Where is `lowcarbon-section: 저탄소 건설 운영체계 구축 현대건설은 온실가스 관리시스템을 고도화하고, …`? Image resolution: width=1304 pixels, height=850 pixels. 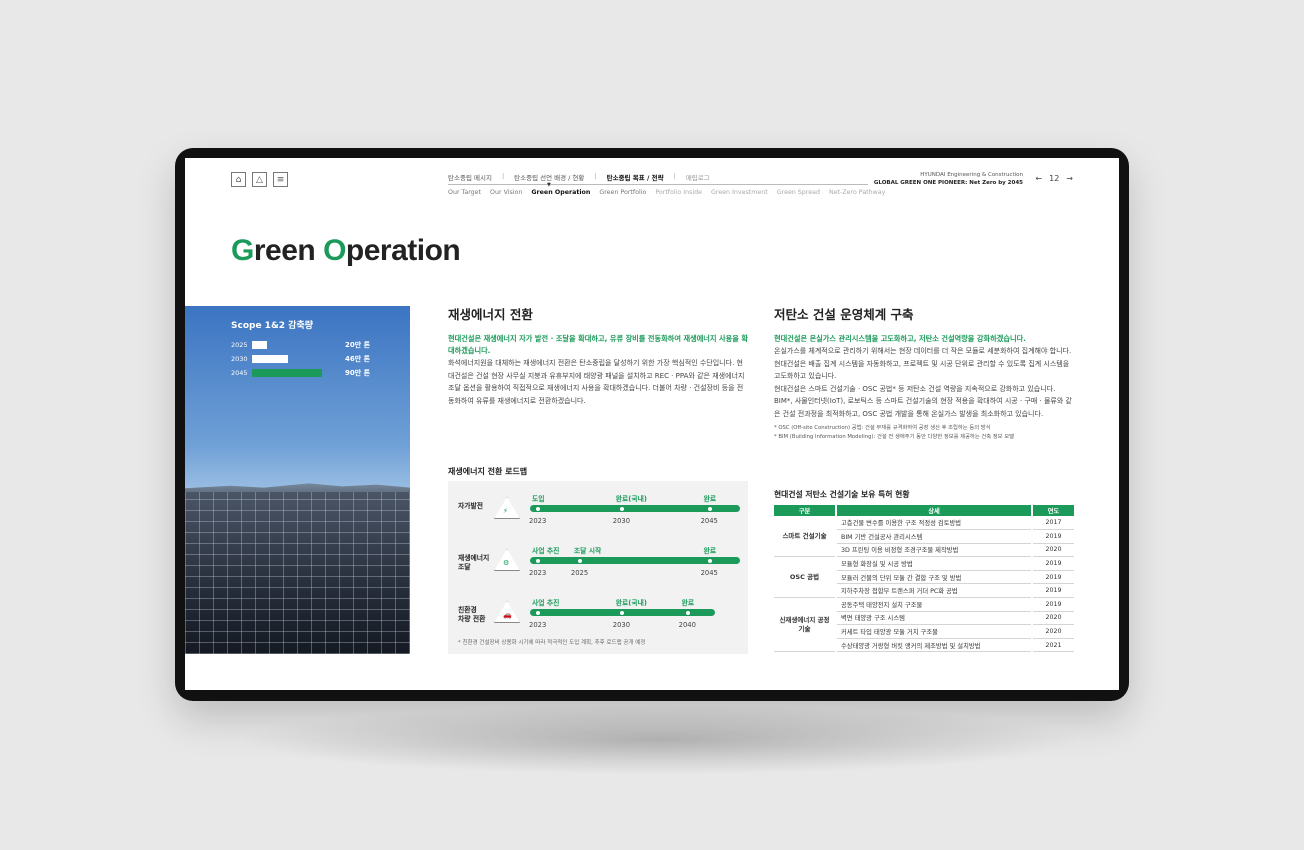 lowcarbon-section: 저탄소 건설 운영체계 구축 현대건설은 온실가스 관리시스템을 고도화하고, … is located at coordinates (925, 373).